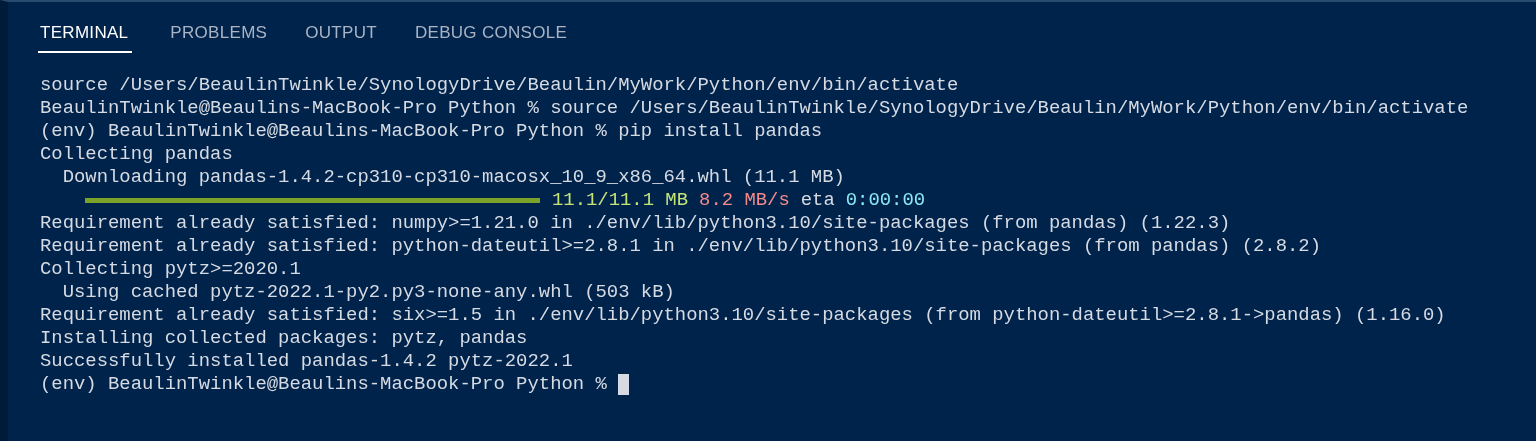 Image resolution: width=1536 pixels, height=441 pixels. I want to click on terminal-line: Installing collected packages: pytz, pandas, so click(284, 338).